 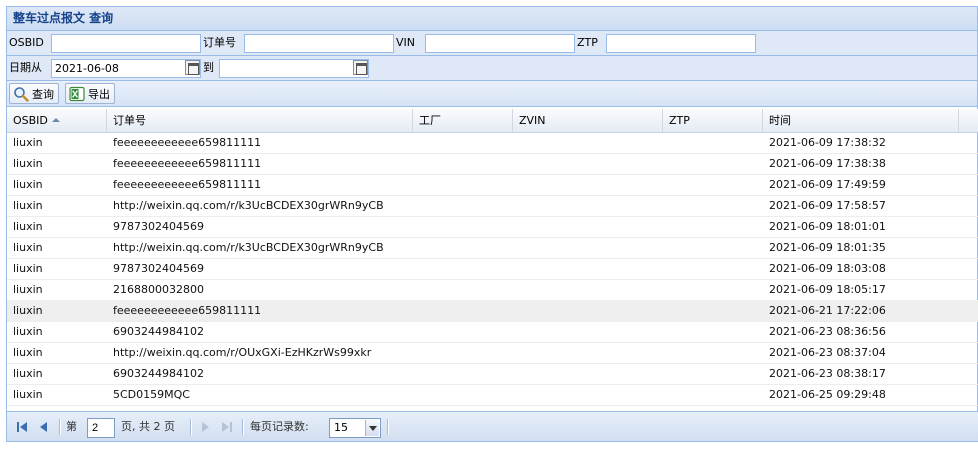 I want to click on time-cell: 2021-06-09 18:01:01, so click(x=827, y=226).